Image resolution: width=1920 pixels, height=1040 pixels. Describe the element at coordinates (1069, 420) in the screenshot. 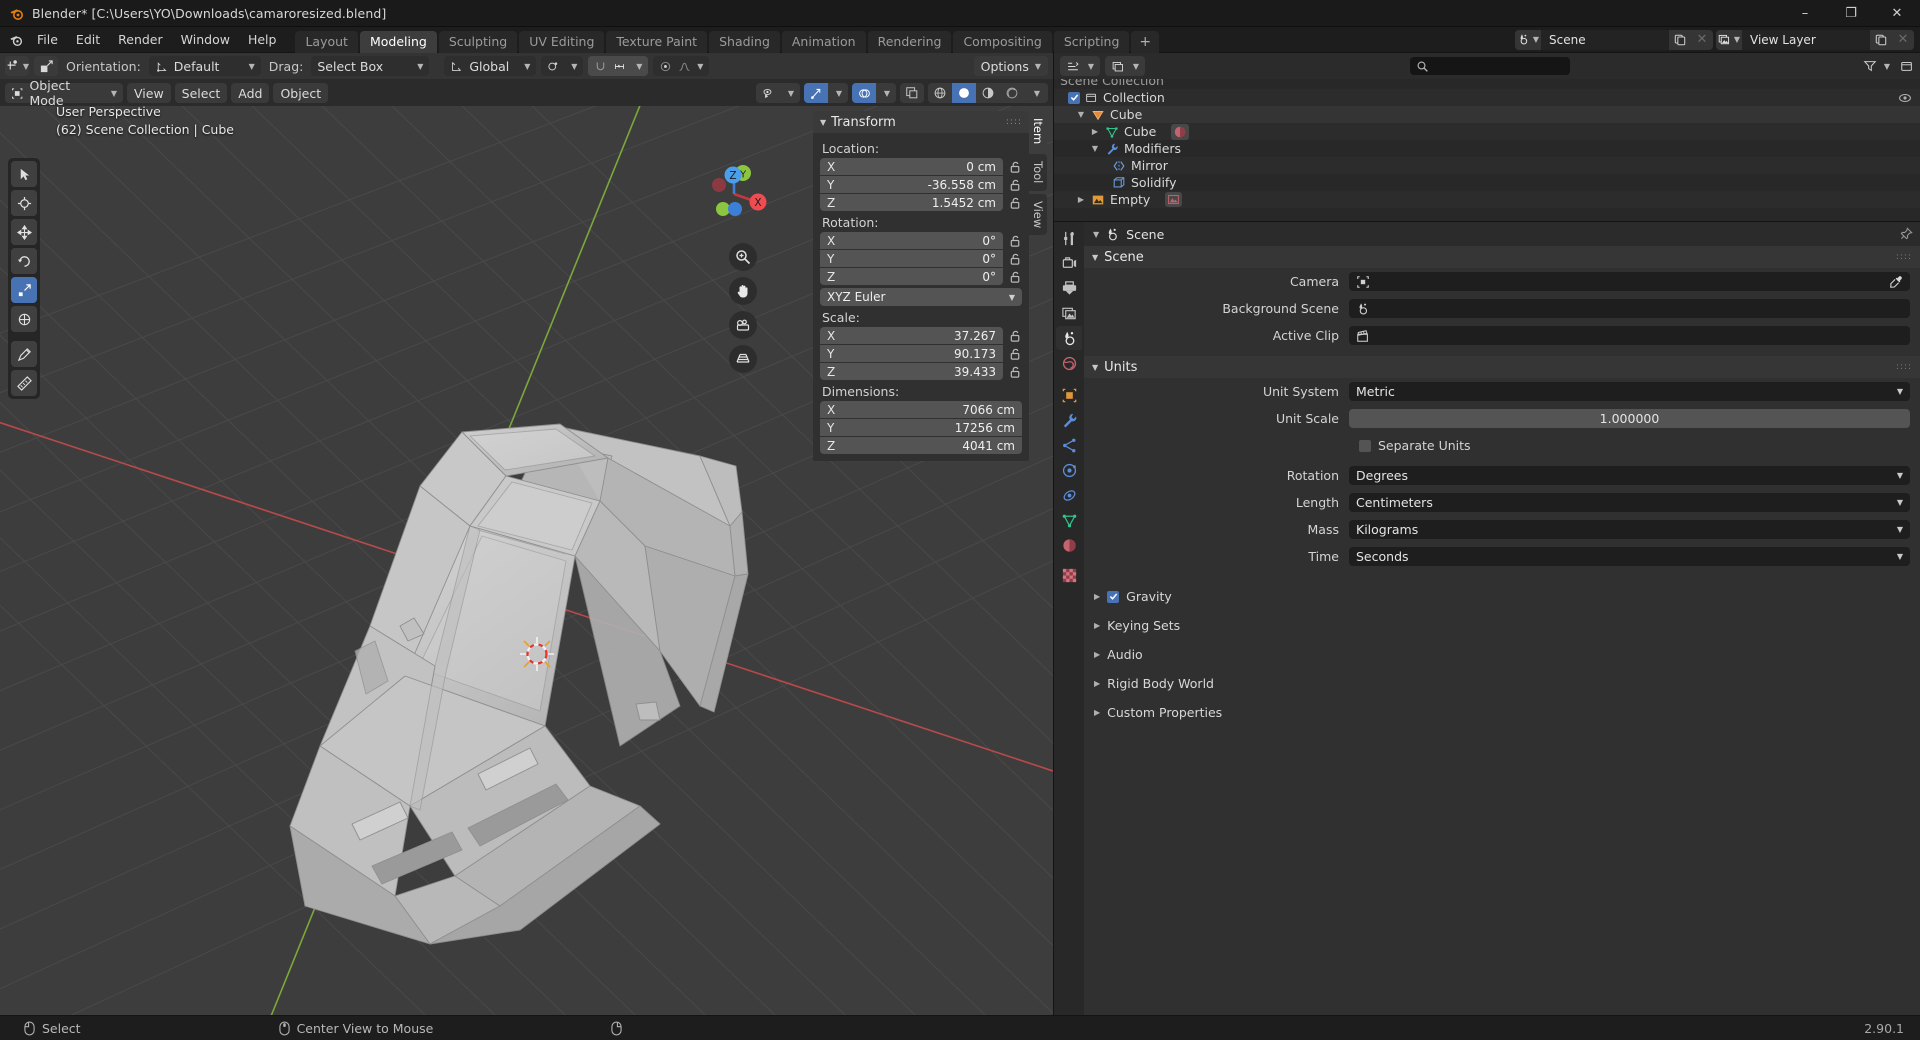

I see `properties-tab-modifier` at that location.